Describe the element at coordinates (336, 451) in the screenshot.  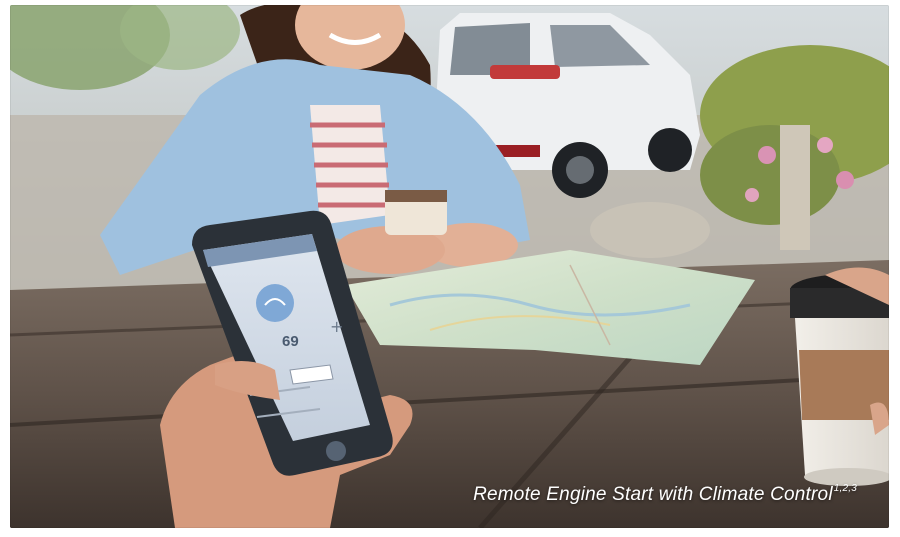
I see `phone-home-button` at that location.